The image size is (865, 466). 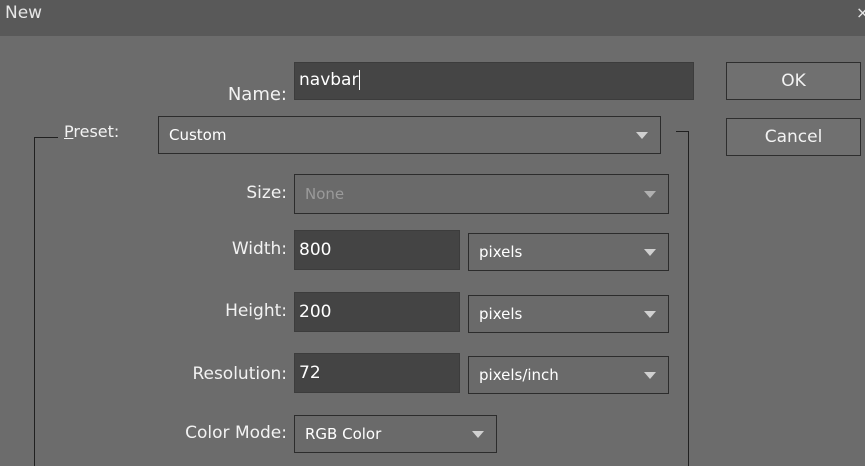 What do you see at coordinates (236, 433) in the screenshot?
I see `color-mode-label: Color Mode:` at bounding box center [236, 433].